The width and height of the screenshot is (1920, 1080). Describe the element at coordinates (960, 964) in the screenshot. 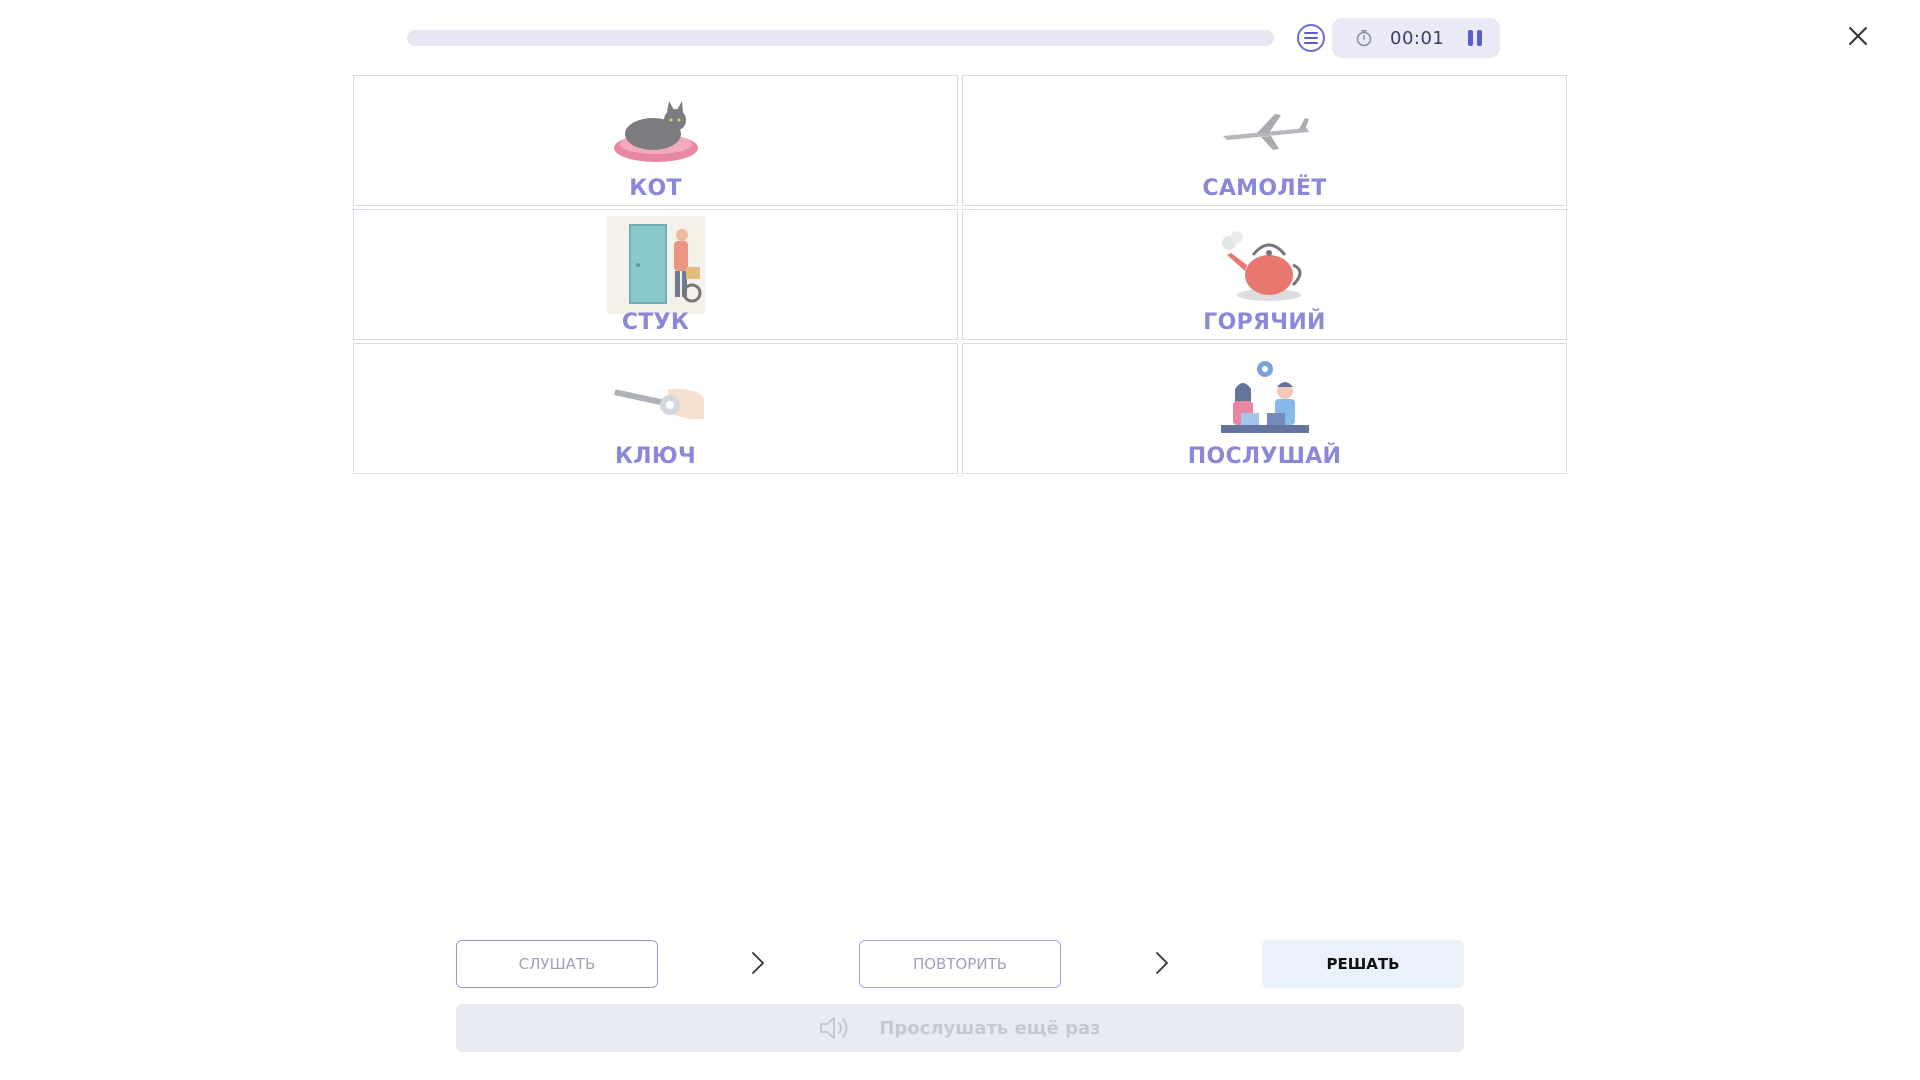

I see `repeat-step-button: ПОВТОРИТЬ` at that location.